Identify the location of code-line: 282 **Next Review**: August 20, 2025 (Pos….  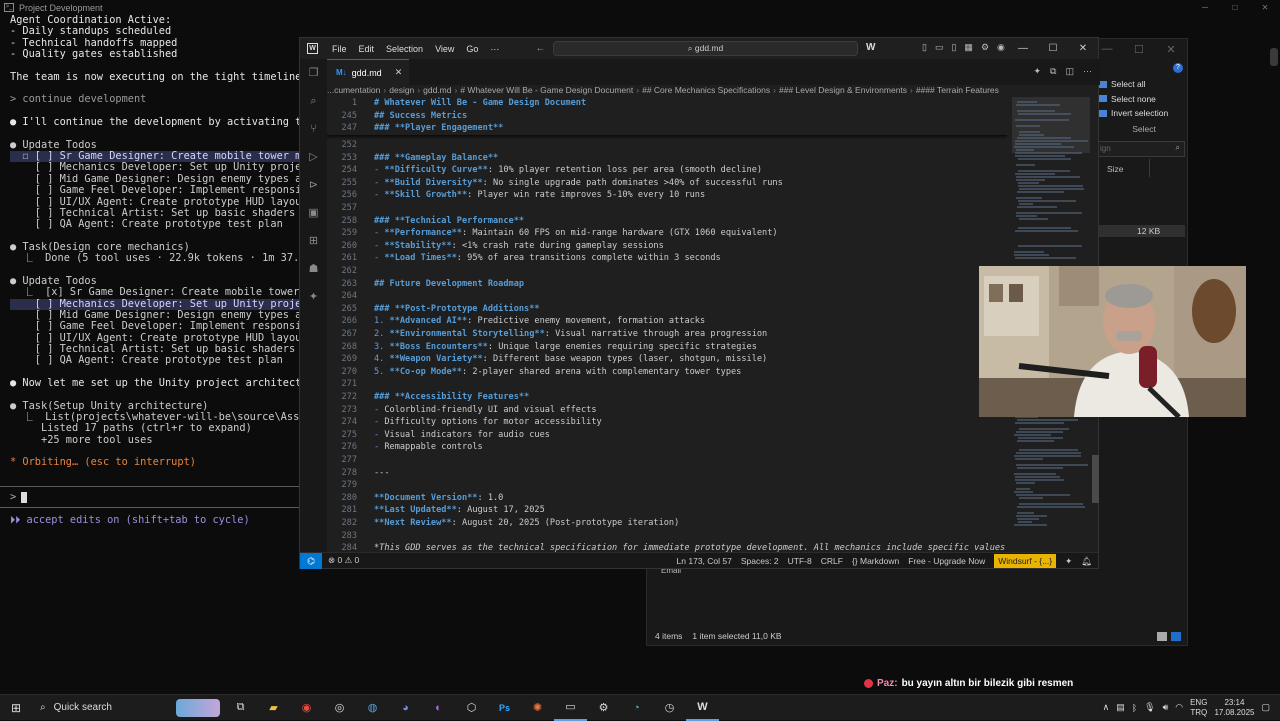
(667, 523).